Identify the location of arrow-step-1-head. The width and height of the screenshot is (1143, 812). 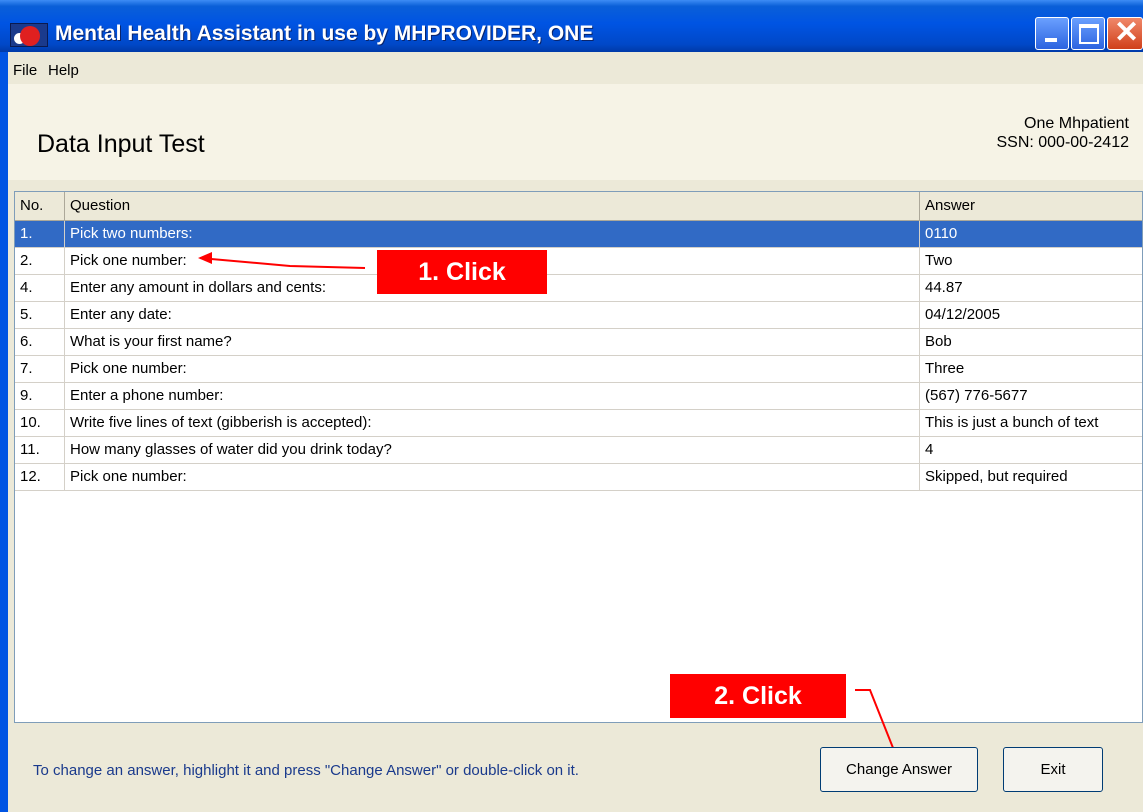
(205, 258).